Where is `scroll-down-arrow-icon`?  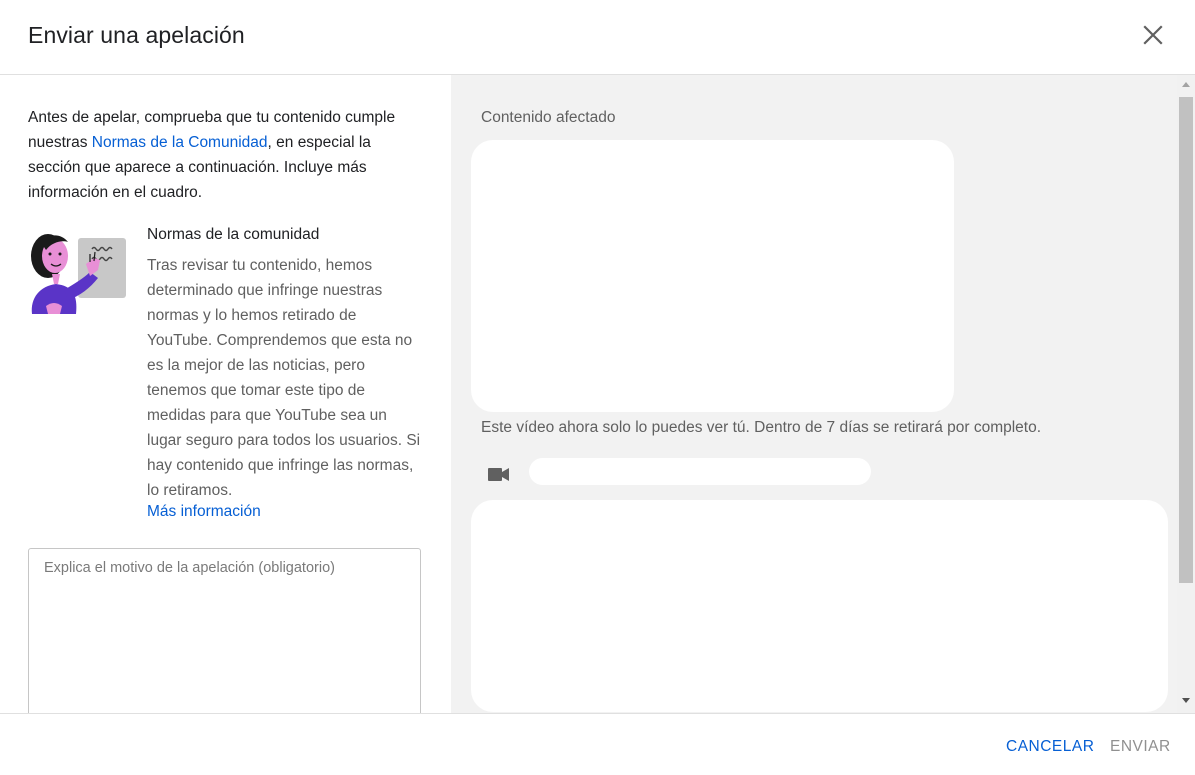 scroll-down-arrow-icon is located at coordinates (1186, 700).